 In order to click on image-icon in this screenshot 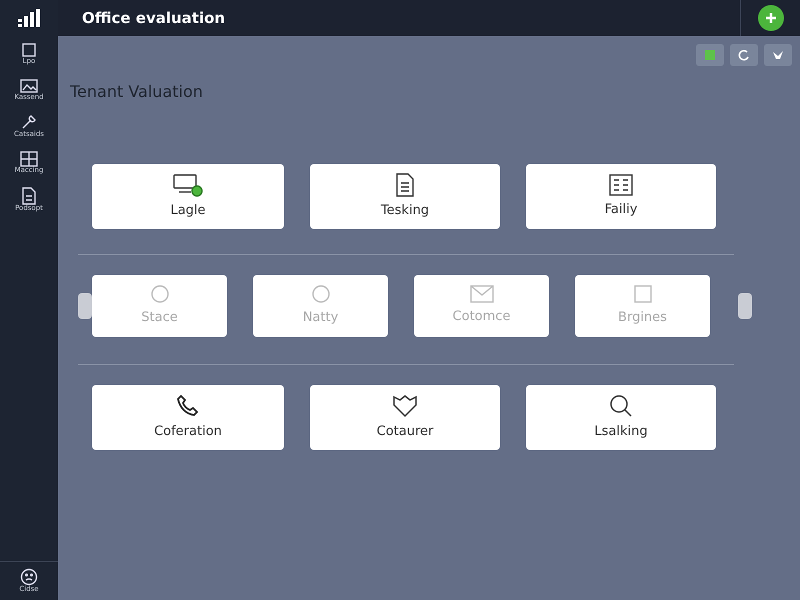, I will do `click(29, 86)`.